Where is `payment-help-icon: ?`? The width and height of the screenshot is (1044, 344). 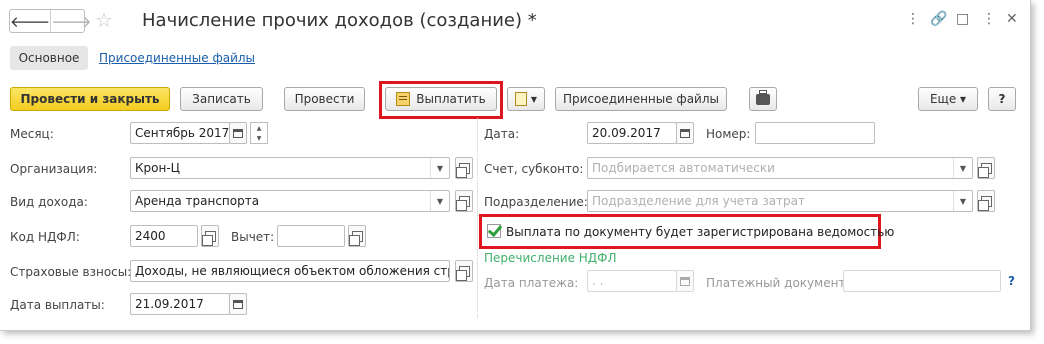 payment-help-icon: ? is located at coordinates (1011, 281).